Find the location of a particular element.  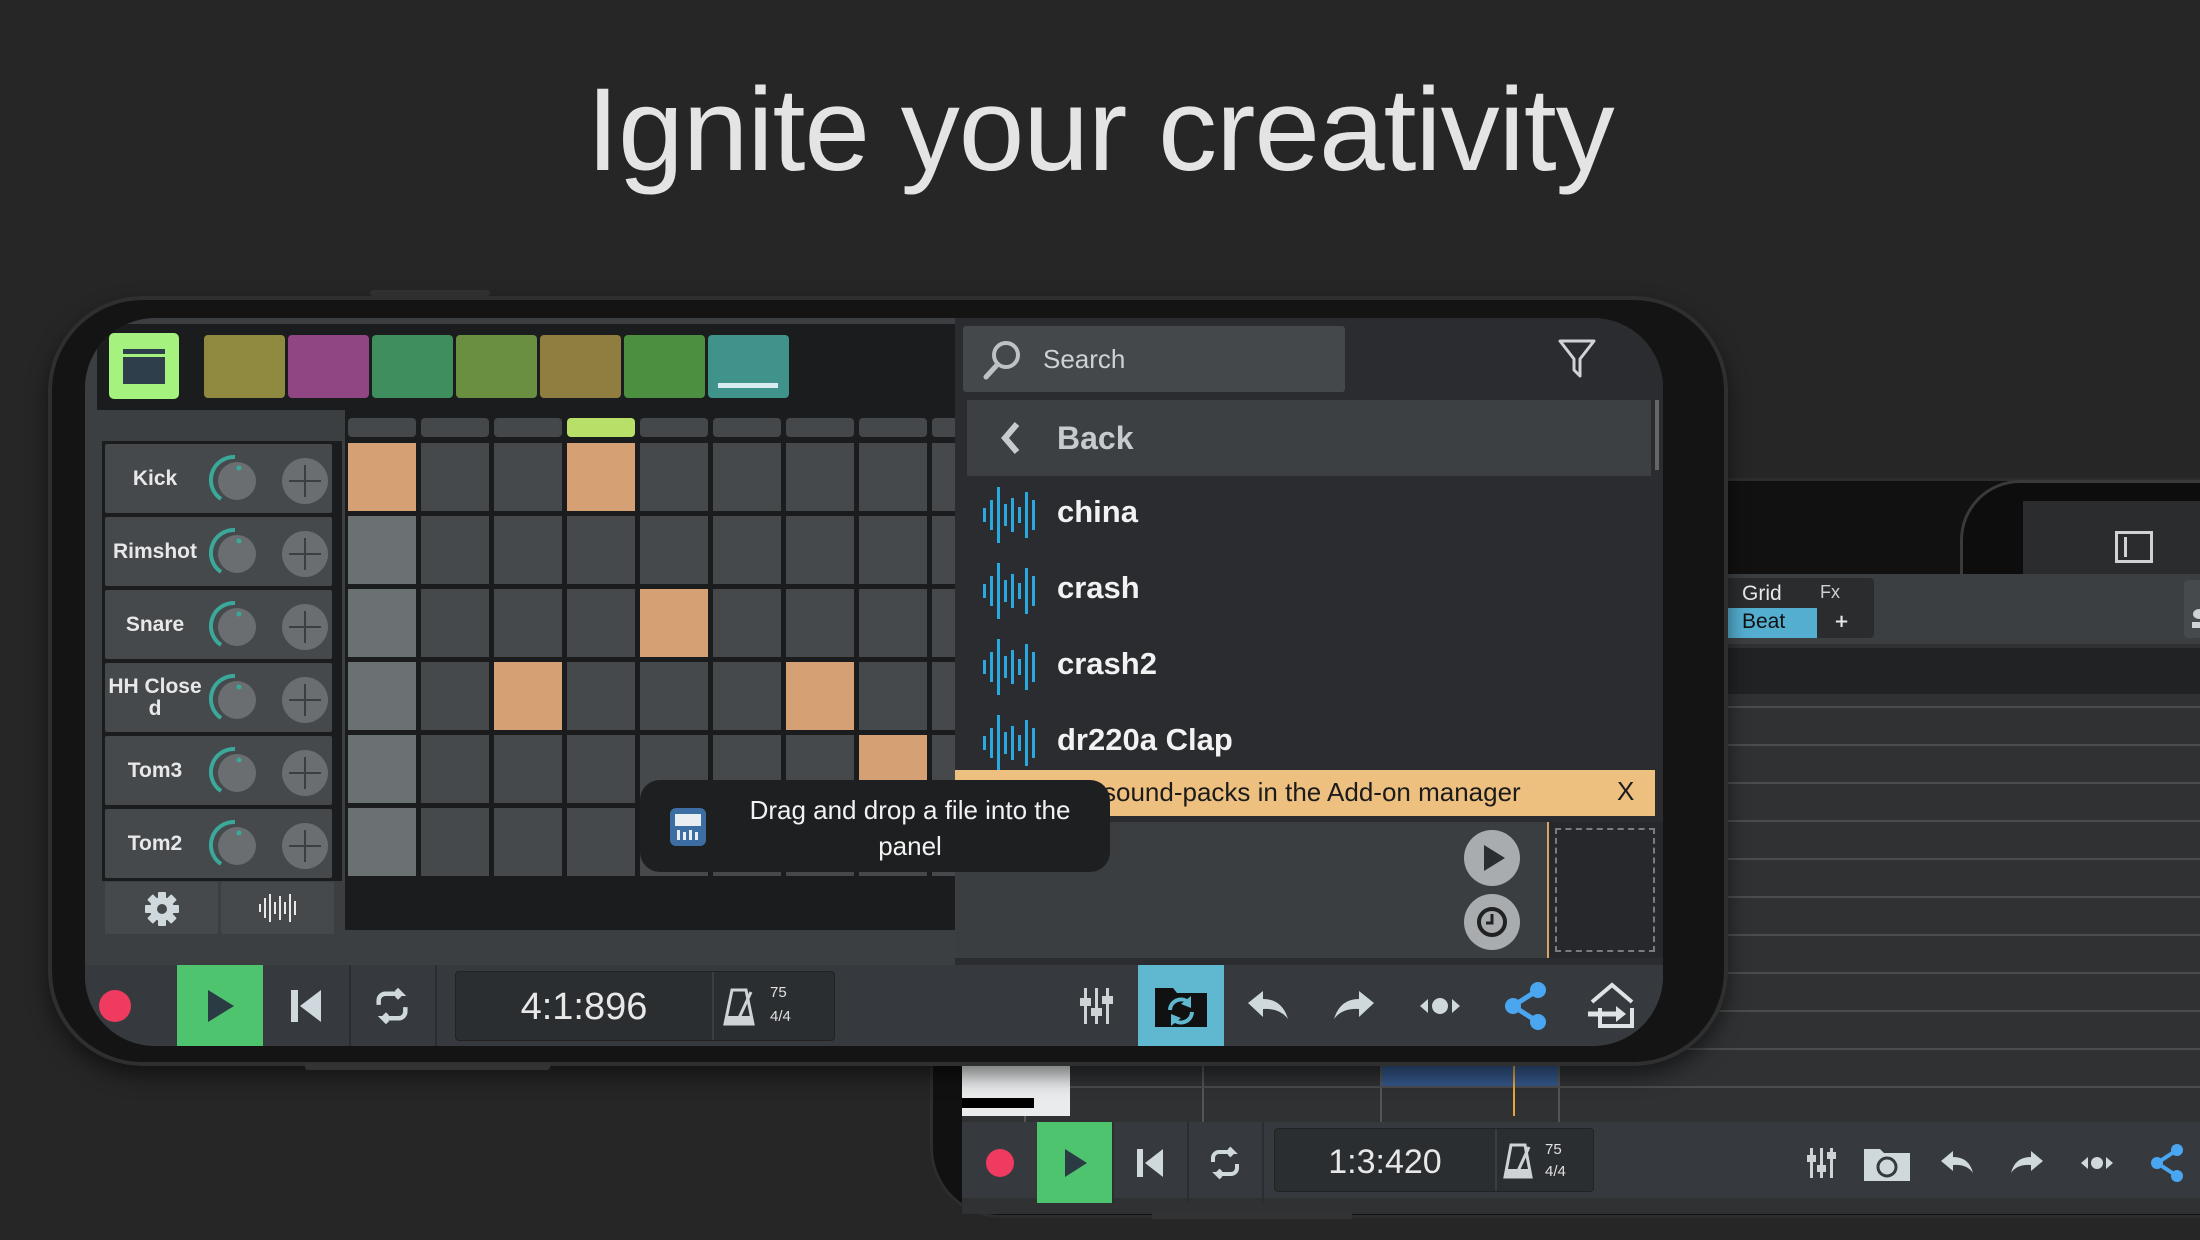

drum-track-row: Tom3 is located at coordinates (218, 770).